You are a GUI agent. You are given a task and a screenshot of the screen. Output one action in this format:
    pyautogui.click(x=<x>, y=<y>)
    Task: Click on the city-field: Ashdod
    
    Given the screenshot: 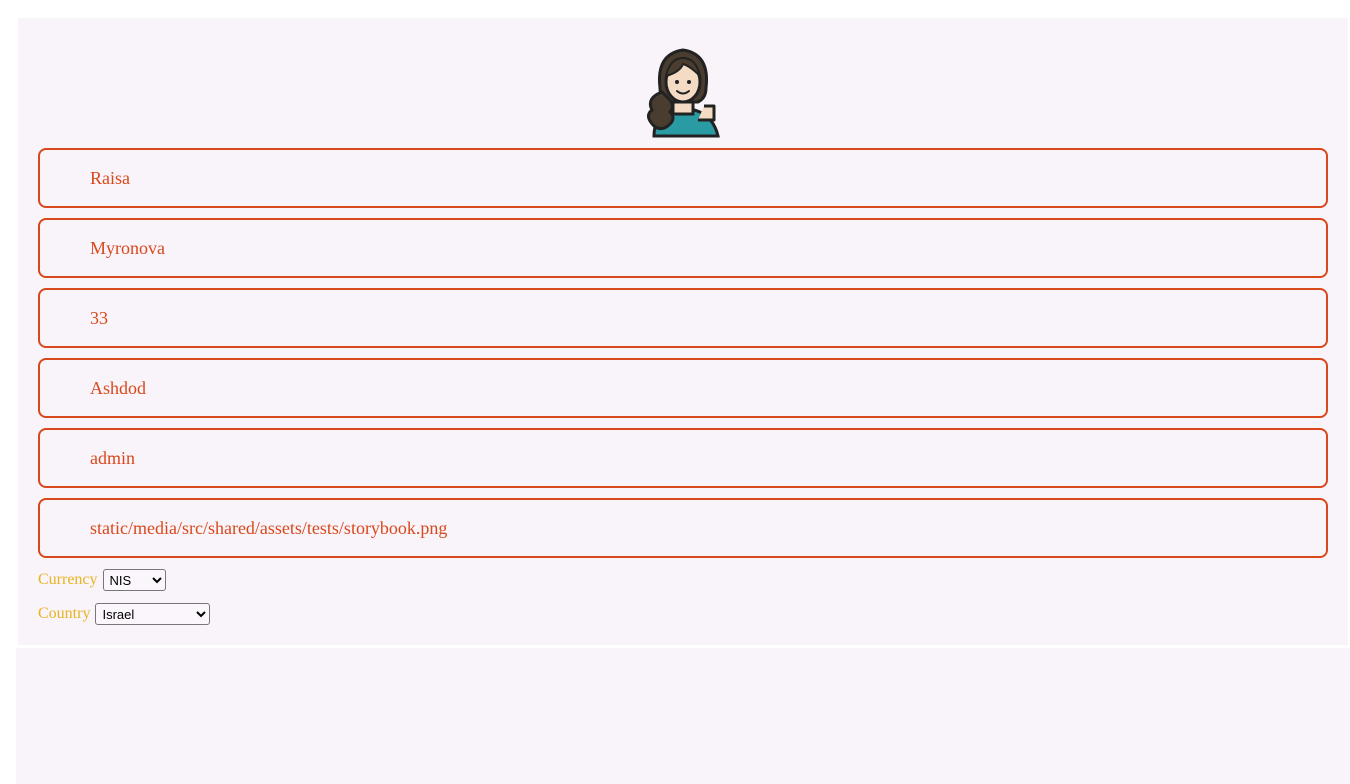 What is the action you would take?
    pyautogui.click(x=683, y=388)
    